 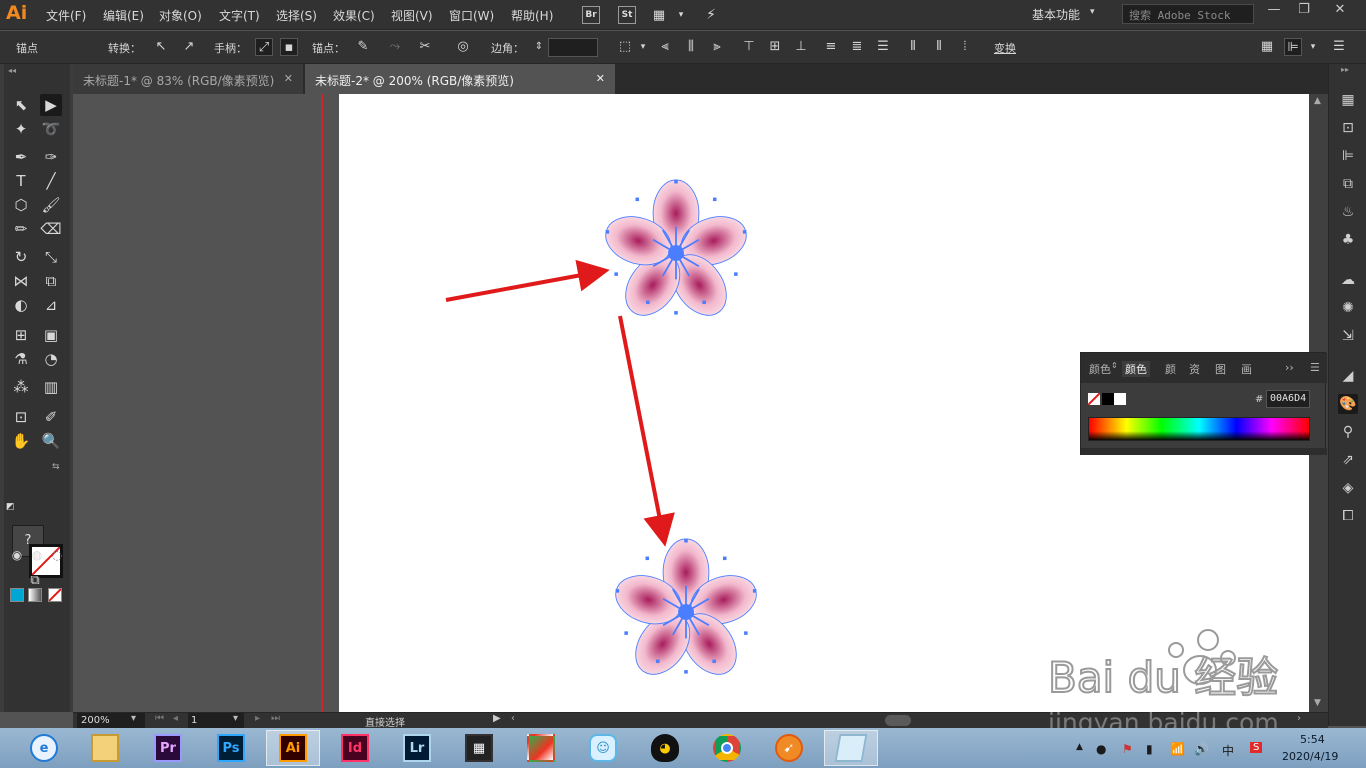 I want to click on transform-panel-icon: ⊡, so click(x=1348, y=128).